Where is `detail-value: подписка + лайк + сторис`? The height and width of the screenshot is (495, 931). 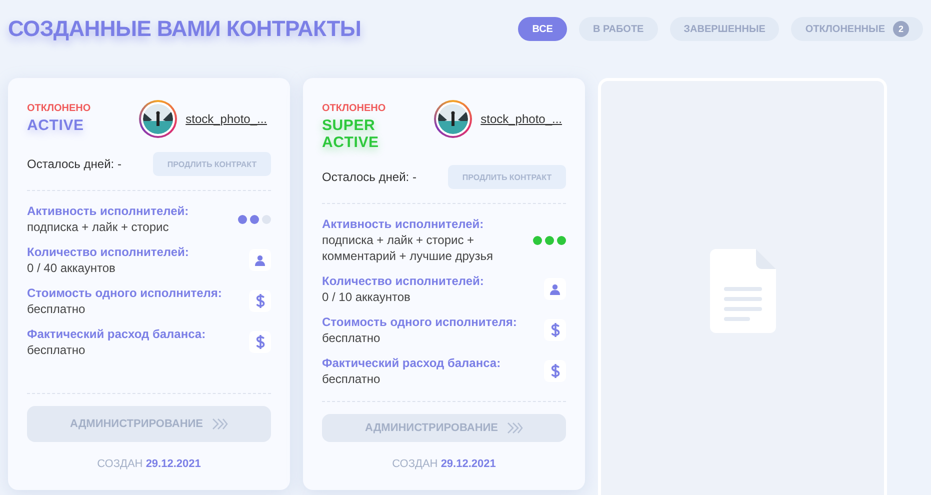
detail-value: подписка + лайк + сторис is located at coordinates (98, 227).